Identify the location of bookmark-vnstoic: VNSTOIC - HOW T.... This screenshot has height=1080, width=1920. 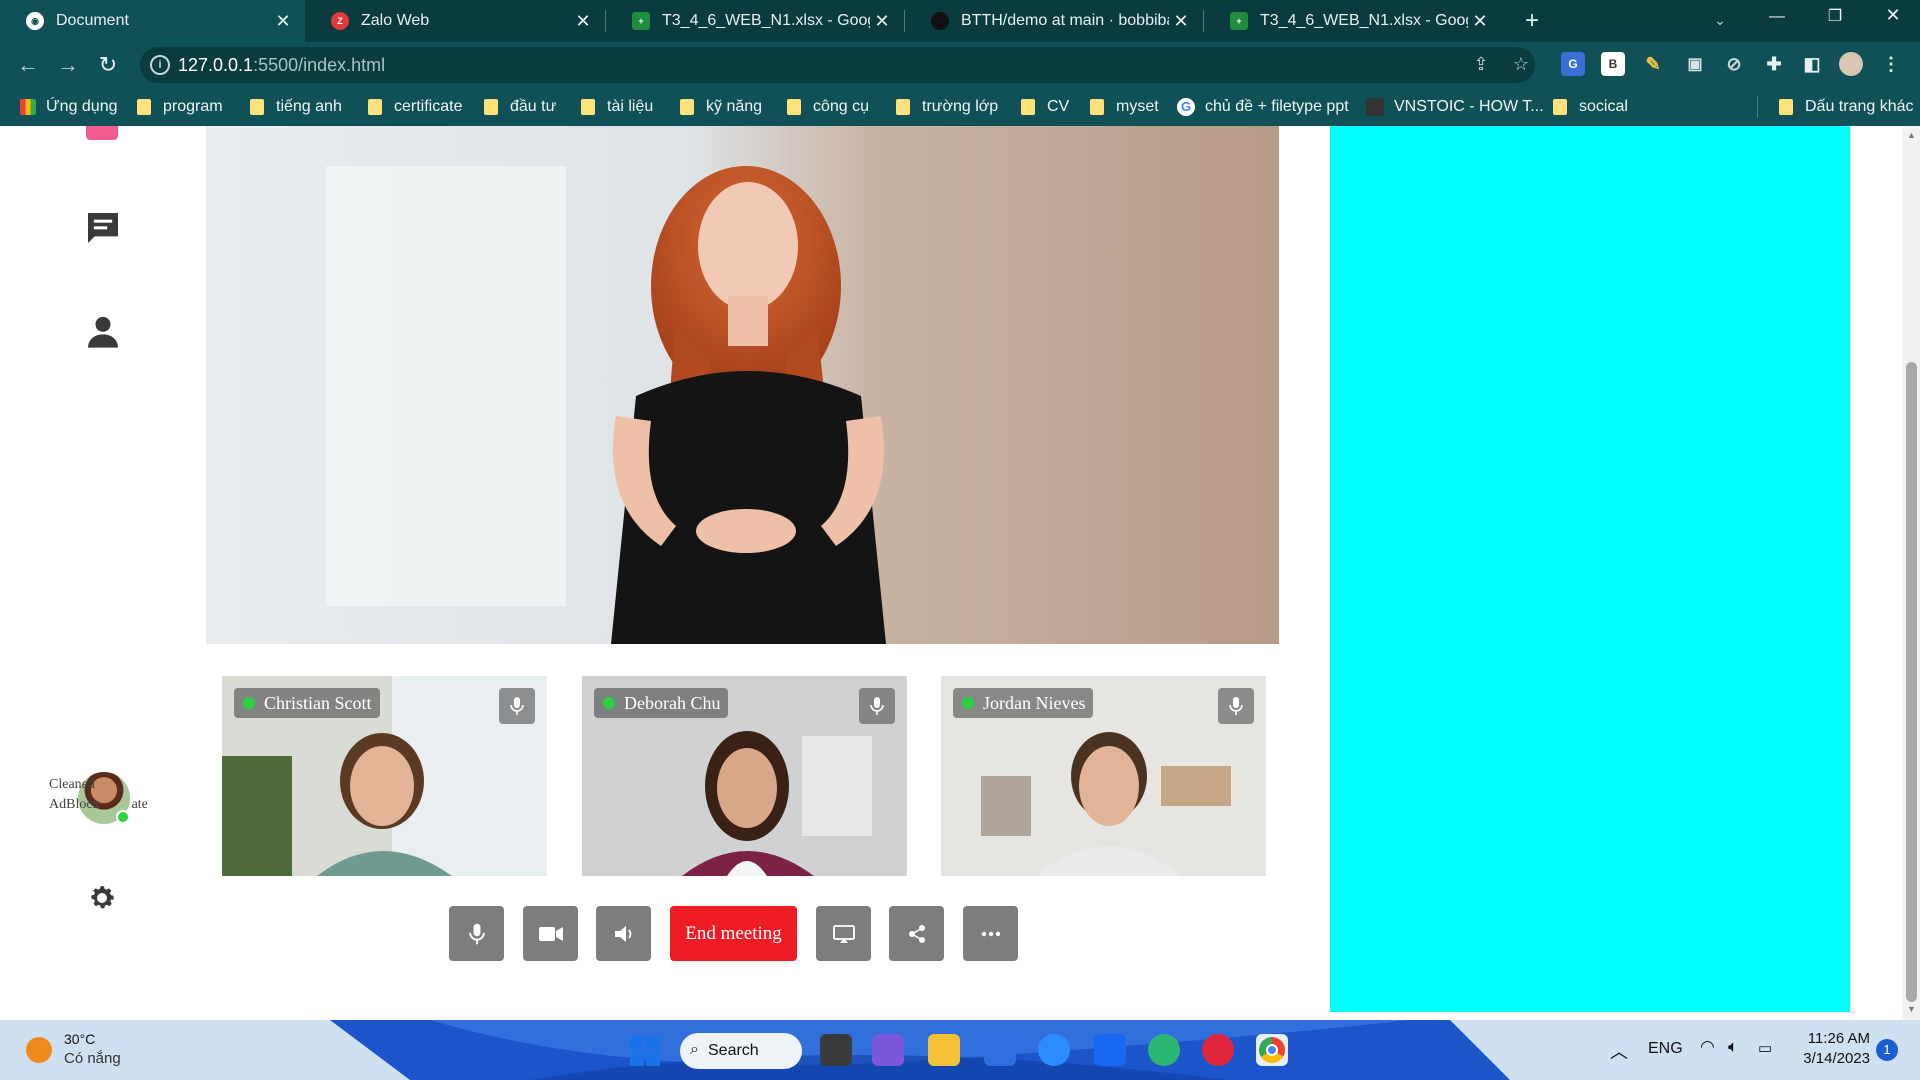
(1455, 107).